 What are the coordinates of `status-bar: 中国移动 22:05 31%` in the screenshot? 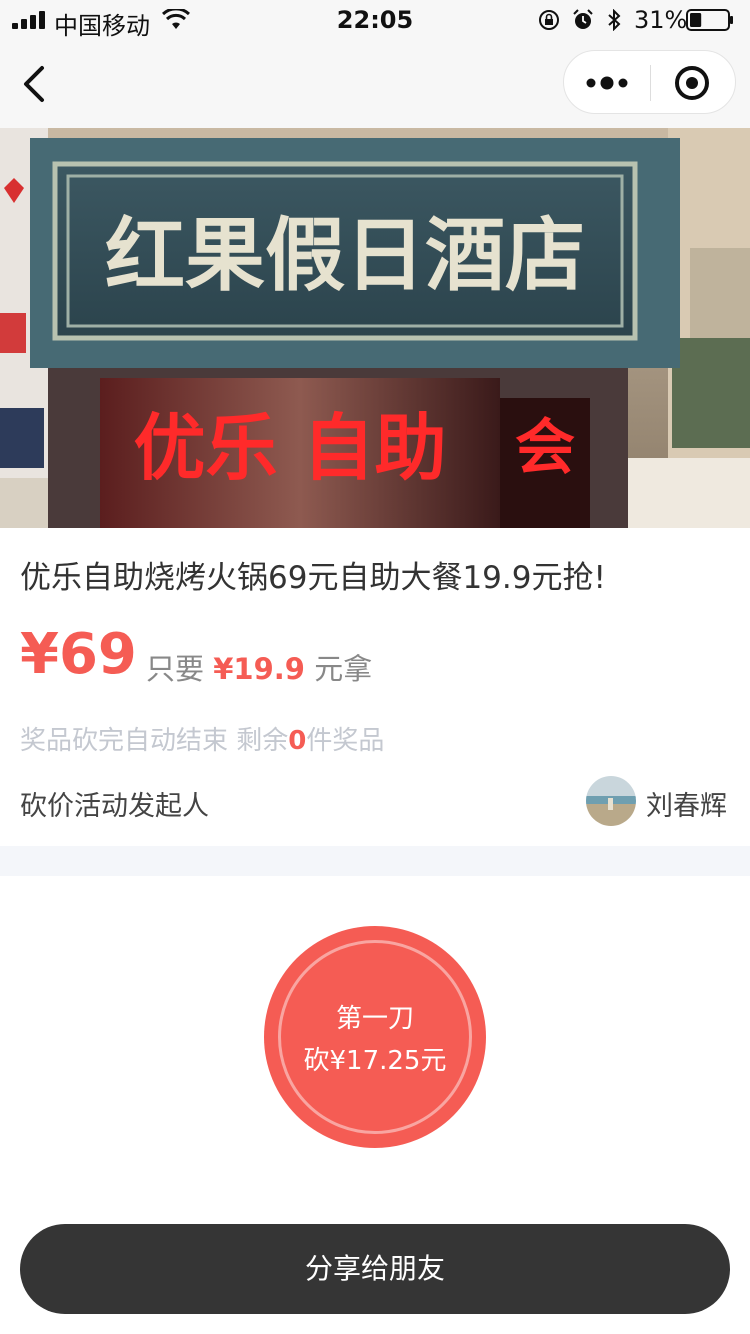 It's located at (375, 20).